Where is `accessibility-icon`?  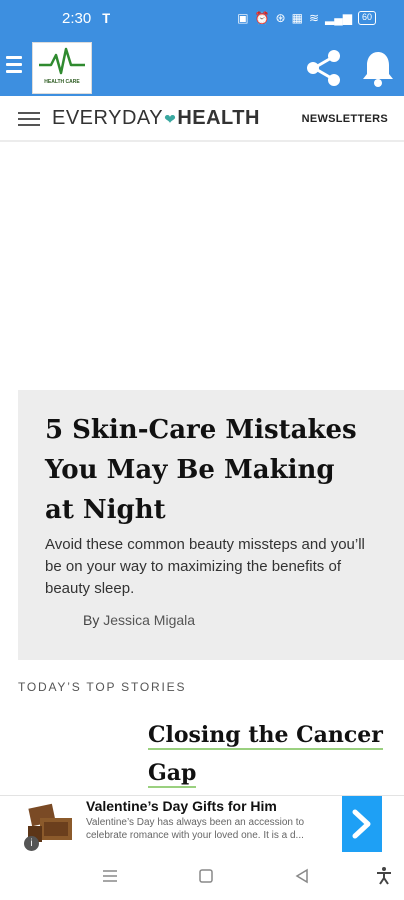
accessibility-icon is located at coordinates (384, 876).